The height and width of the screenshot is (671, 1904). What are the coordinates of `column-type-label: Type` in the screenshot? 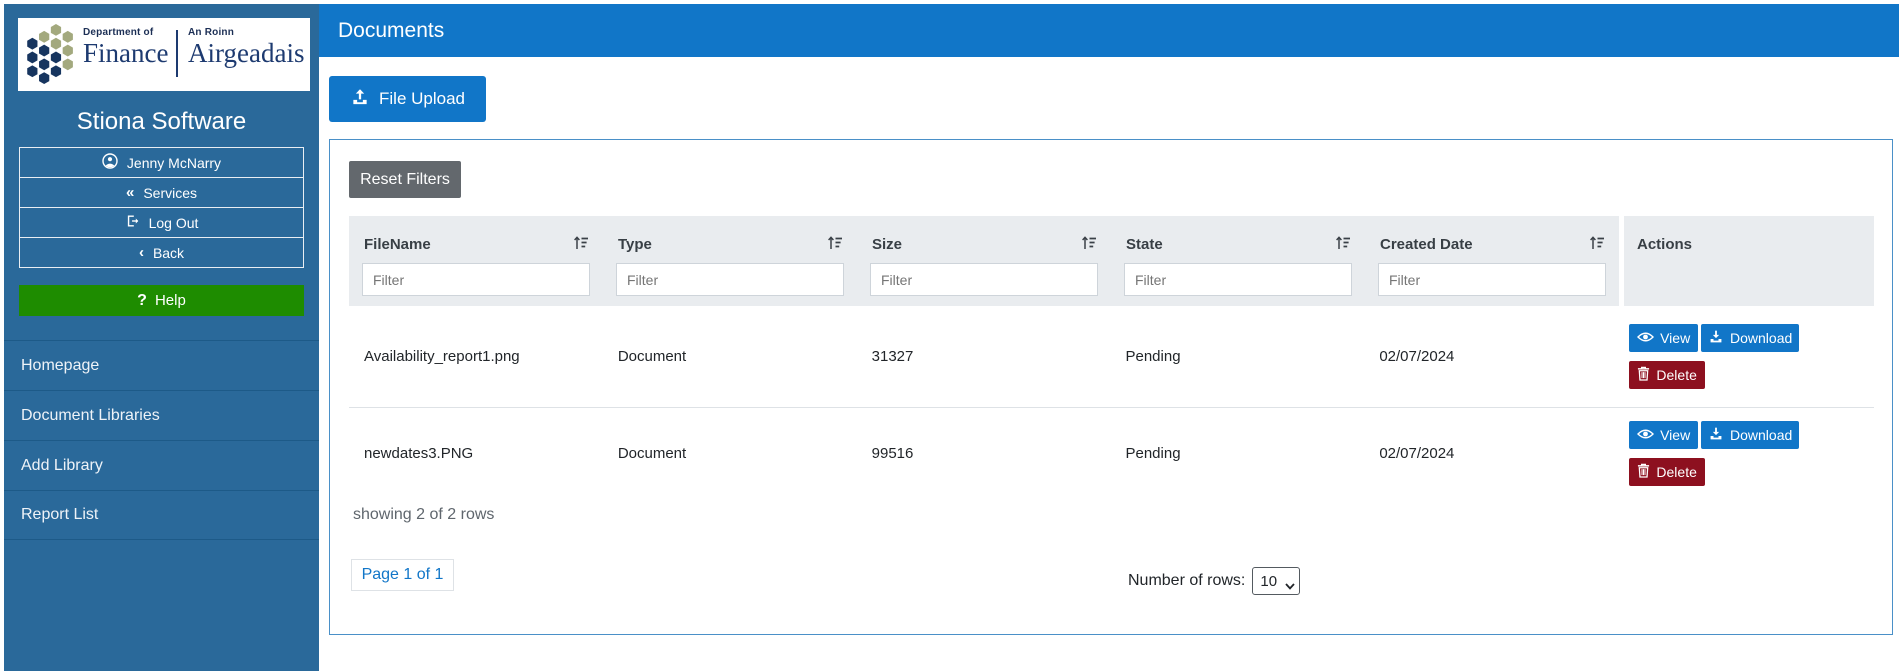 It's located at (635, 244).